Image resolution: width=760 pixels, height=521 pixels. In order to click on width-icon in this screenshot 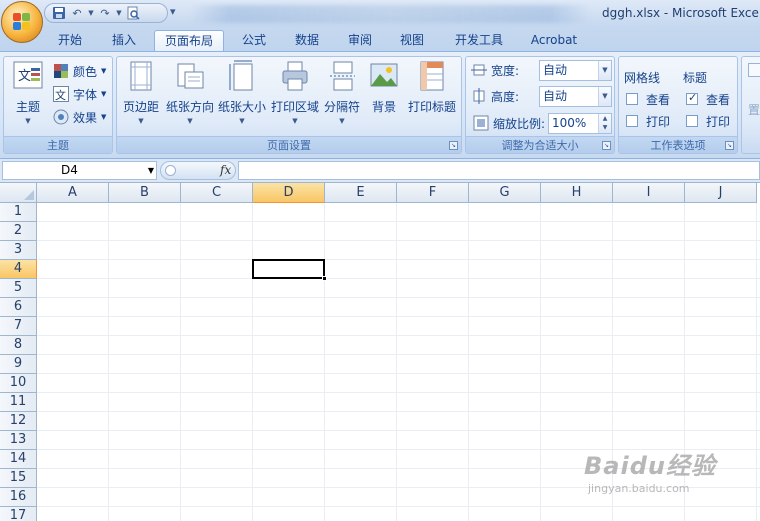, I will do `click(479, 70)`.